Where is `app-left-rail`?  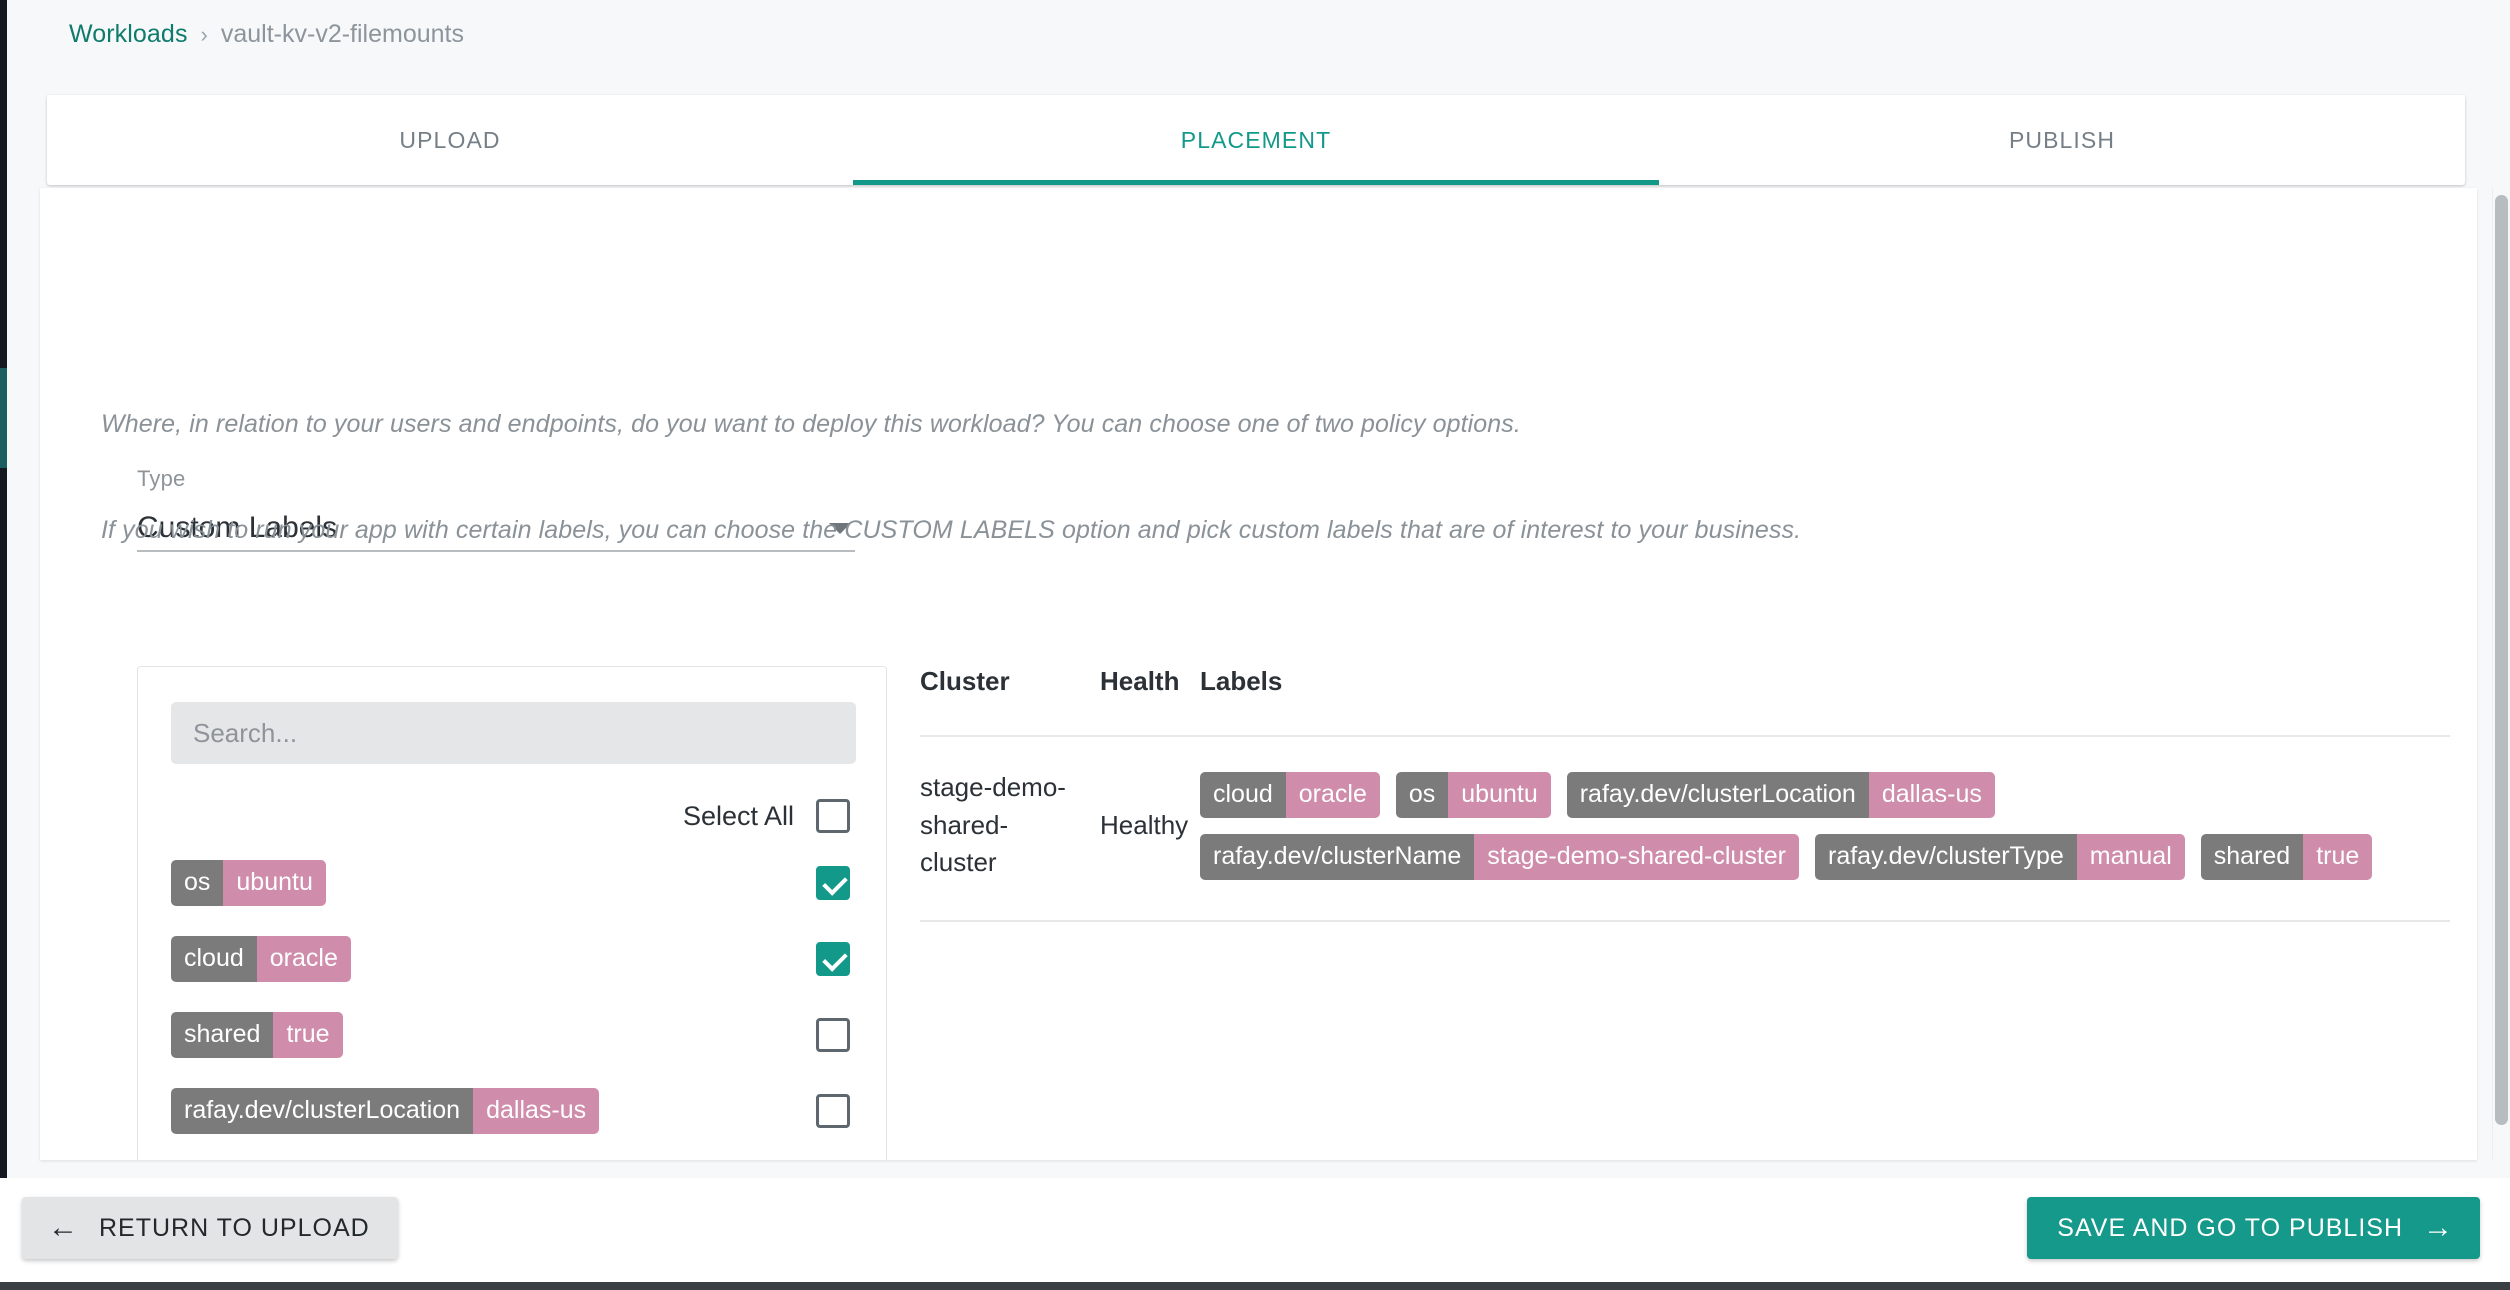 app-left-rail is located at coordinates (3, 605).